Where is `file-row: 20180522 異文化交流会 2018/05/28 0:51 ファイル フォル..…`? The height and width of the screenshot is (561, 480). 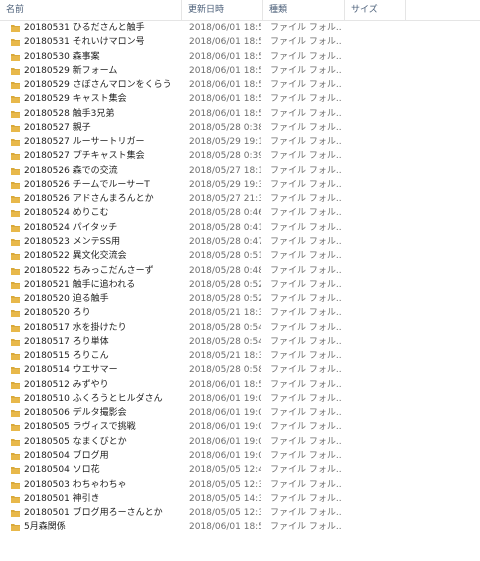
file-row: 20180522 異文化交流会 2018/05/28 0:51 ファイル フォル..… is located at coordinates (240, 256).